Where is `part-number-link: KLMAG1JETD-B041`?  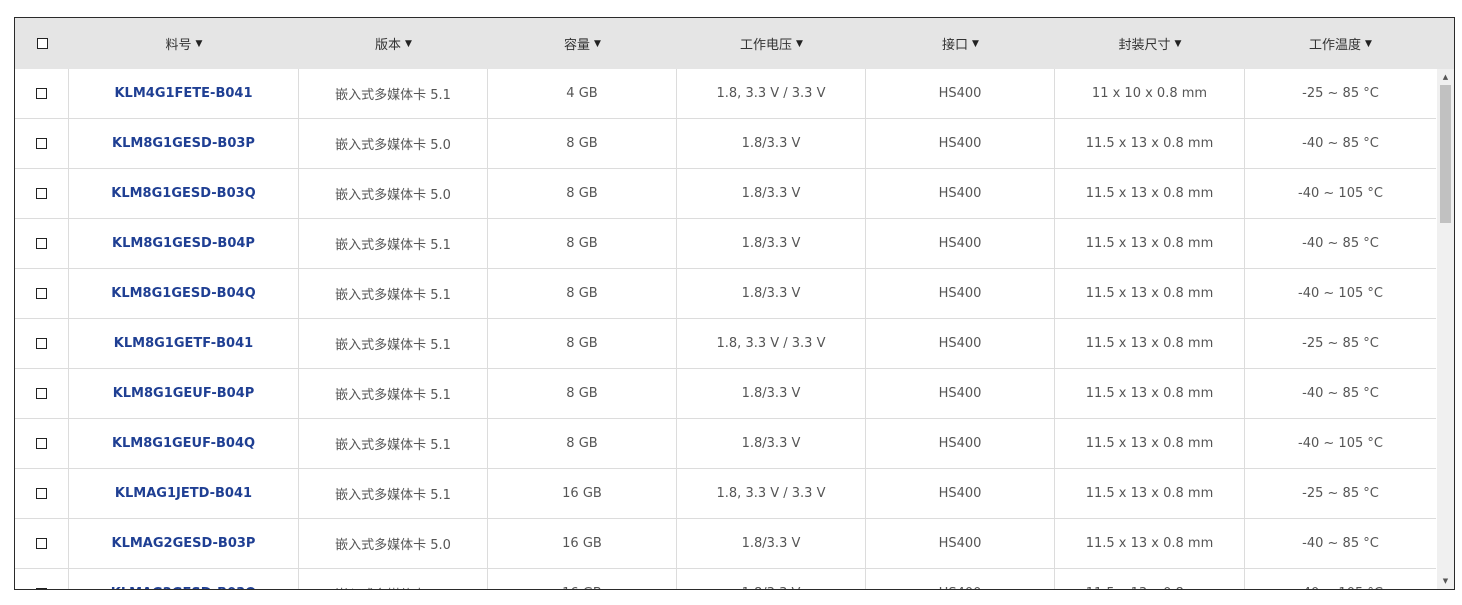 part-number-link: KLMAG1JETD-B041 is located at coordinates (184, 493).